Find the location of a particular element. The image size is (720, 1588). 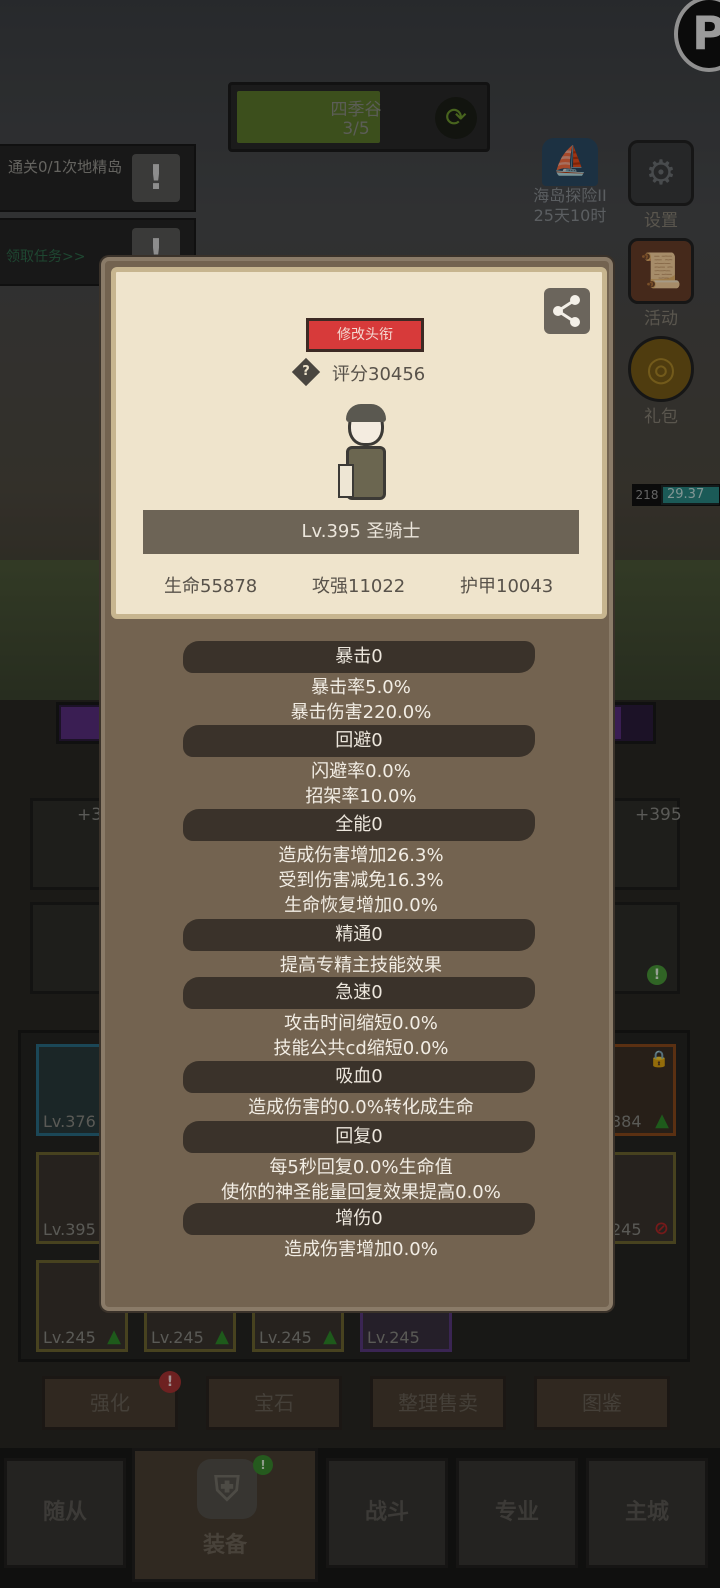

stat-detail-line: 技能公共cd缩短0.0% is located at coordinates (361, 1048).